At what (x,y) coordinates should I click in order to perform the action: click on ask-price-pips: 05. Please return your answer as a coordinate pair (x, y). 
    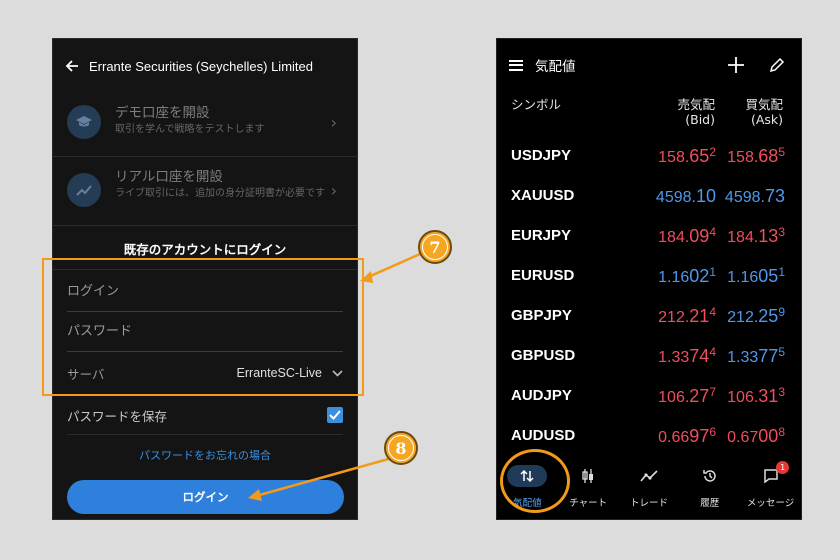
    Looking at the image, I should click on (768, 276).